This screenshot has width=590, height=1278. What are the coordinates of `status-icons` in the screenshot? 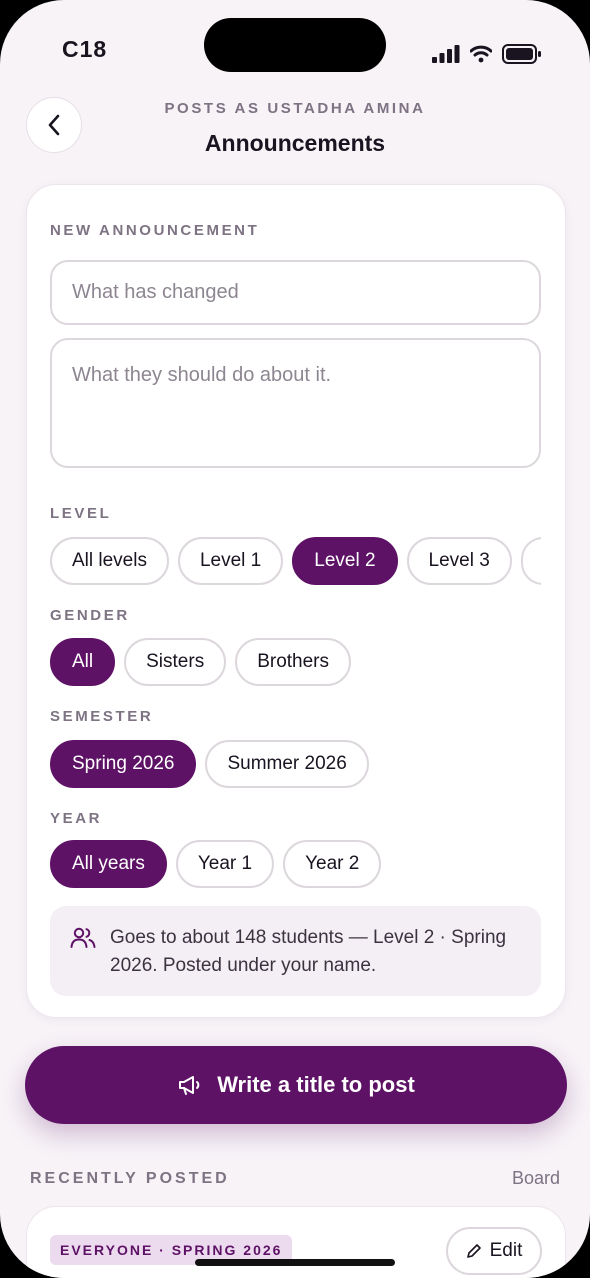 It's located at (487, 54).